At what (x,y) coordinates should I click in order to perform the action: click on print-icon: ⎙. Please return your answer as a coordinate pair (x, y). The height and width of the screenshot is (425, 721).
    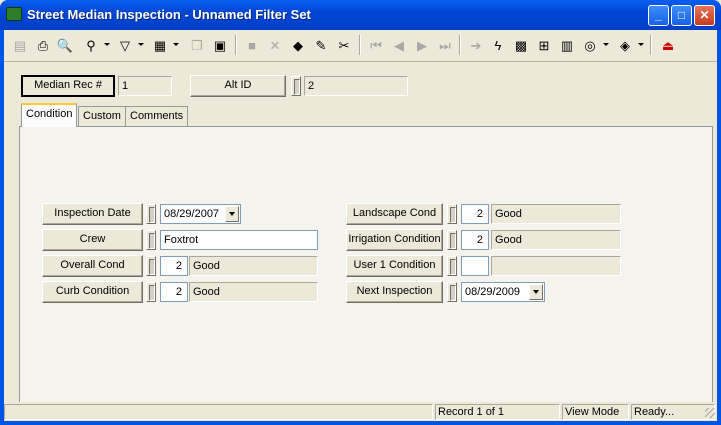
    Looking at the image, I should click on (43, 45).